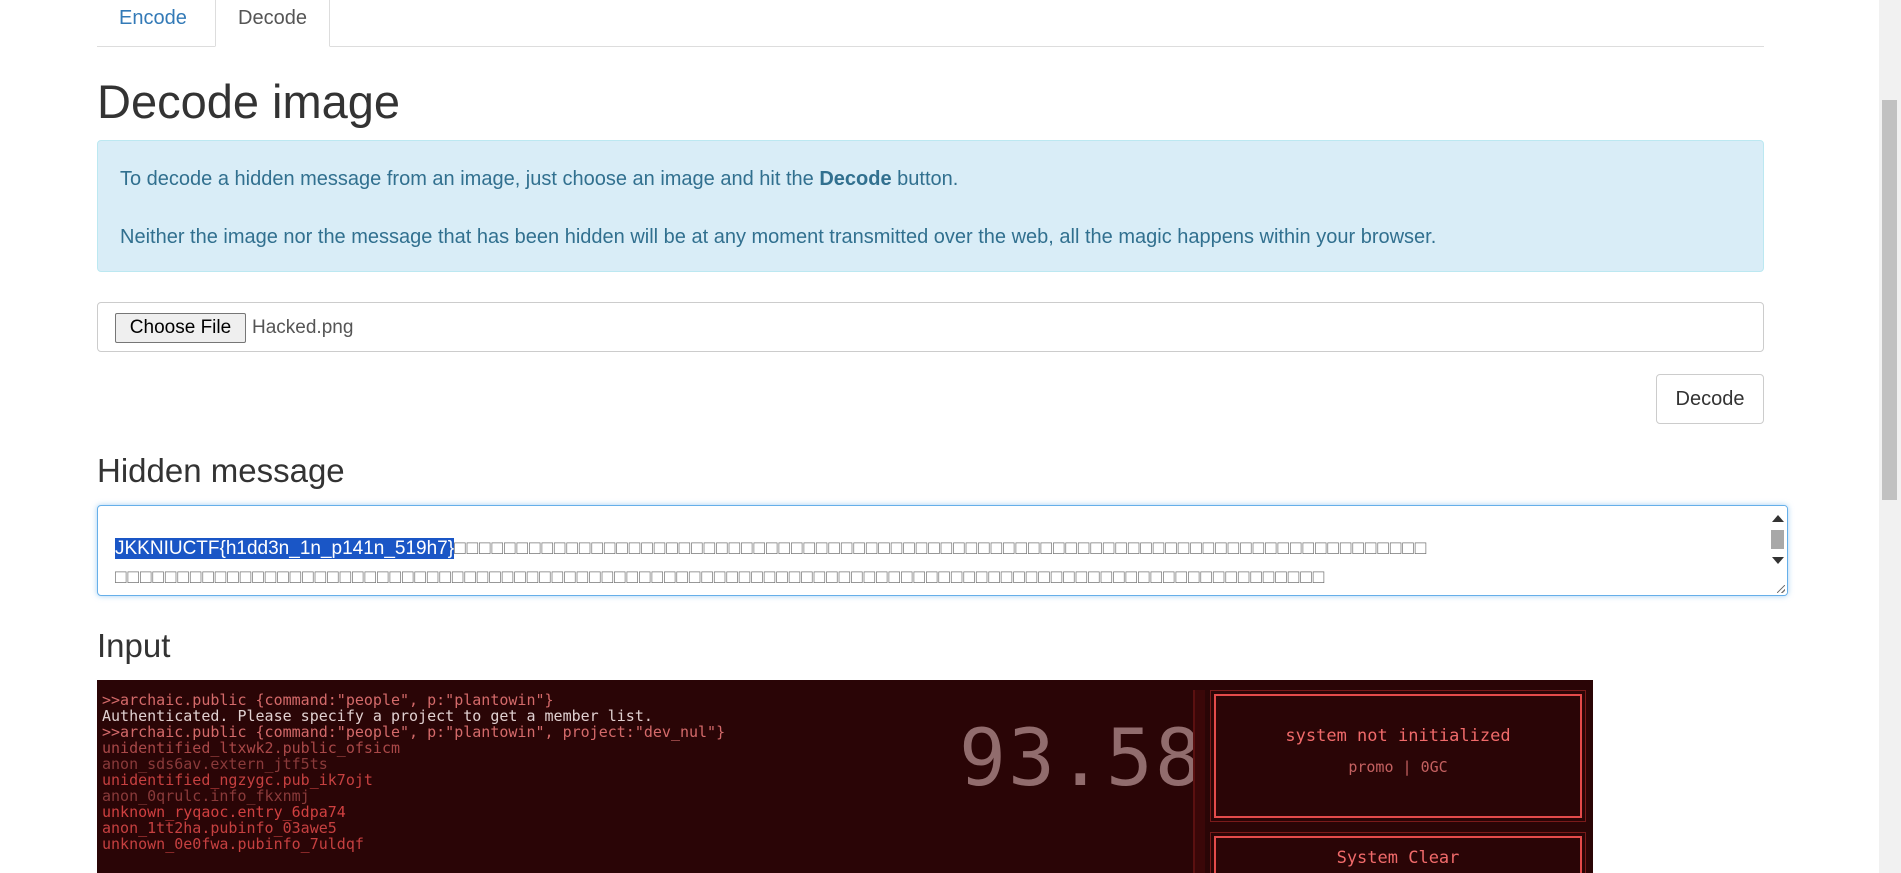 This screenshot has width=1901, height=873. What do you see at coordinates (215, 764) in the screenshot?
I see `terminal-line: anon_sds6av.extern_jtf5ts` at bounding box center [215, 764].